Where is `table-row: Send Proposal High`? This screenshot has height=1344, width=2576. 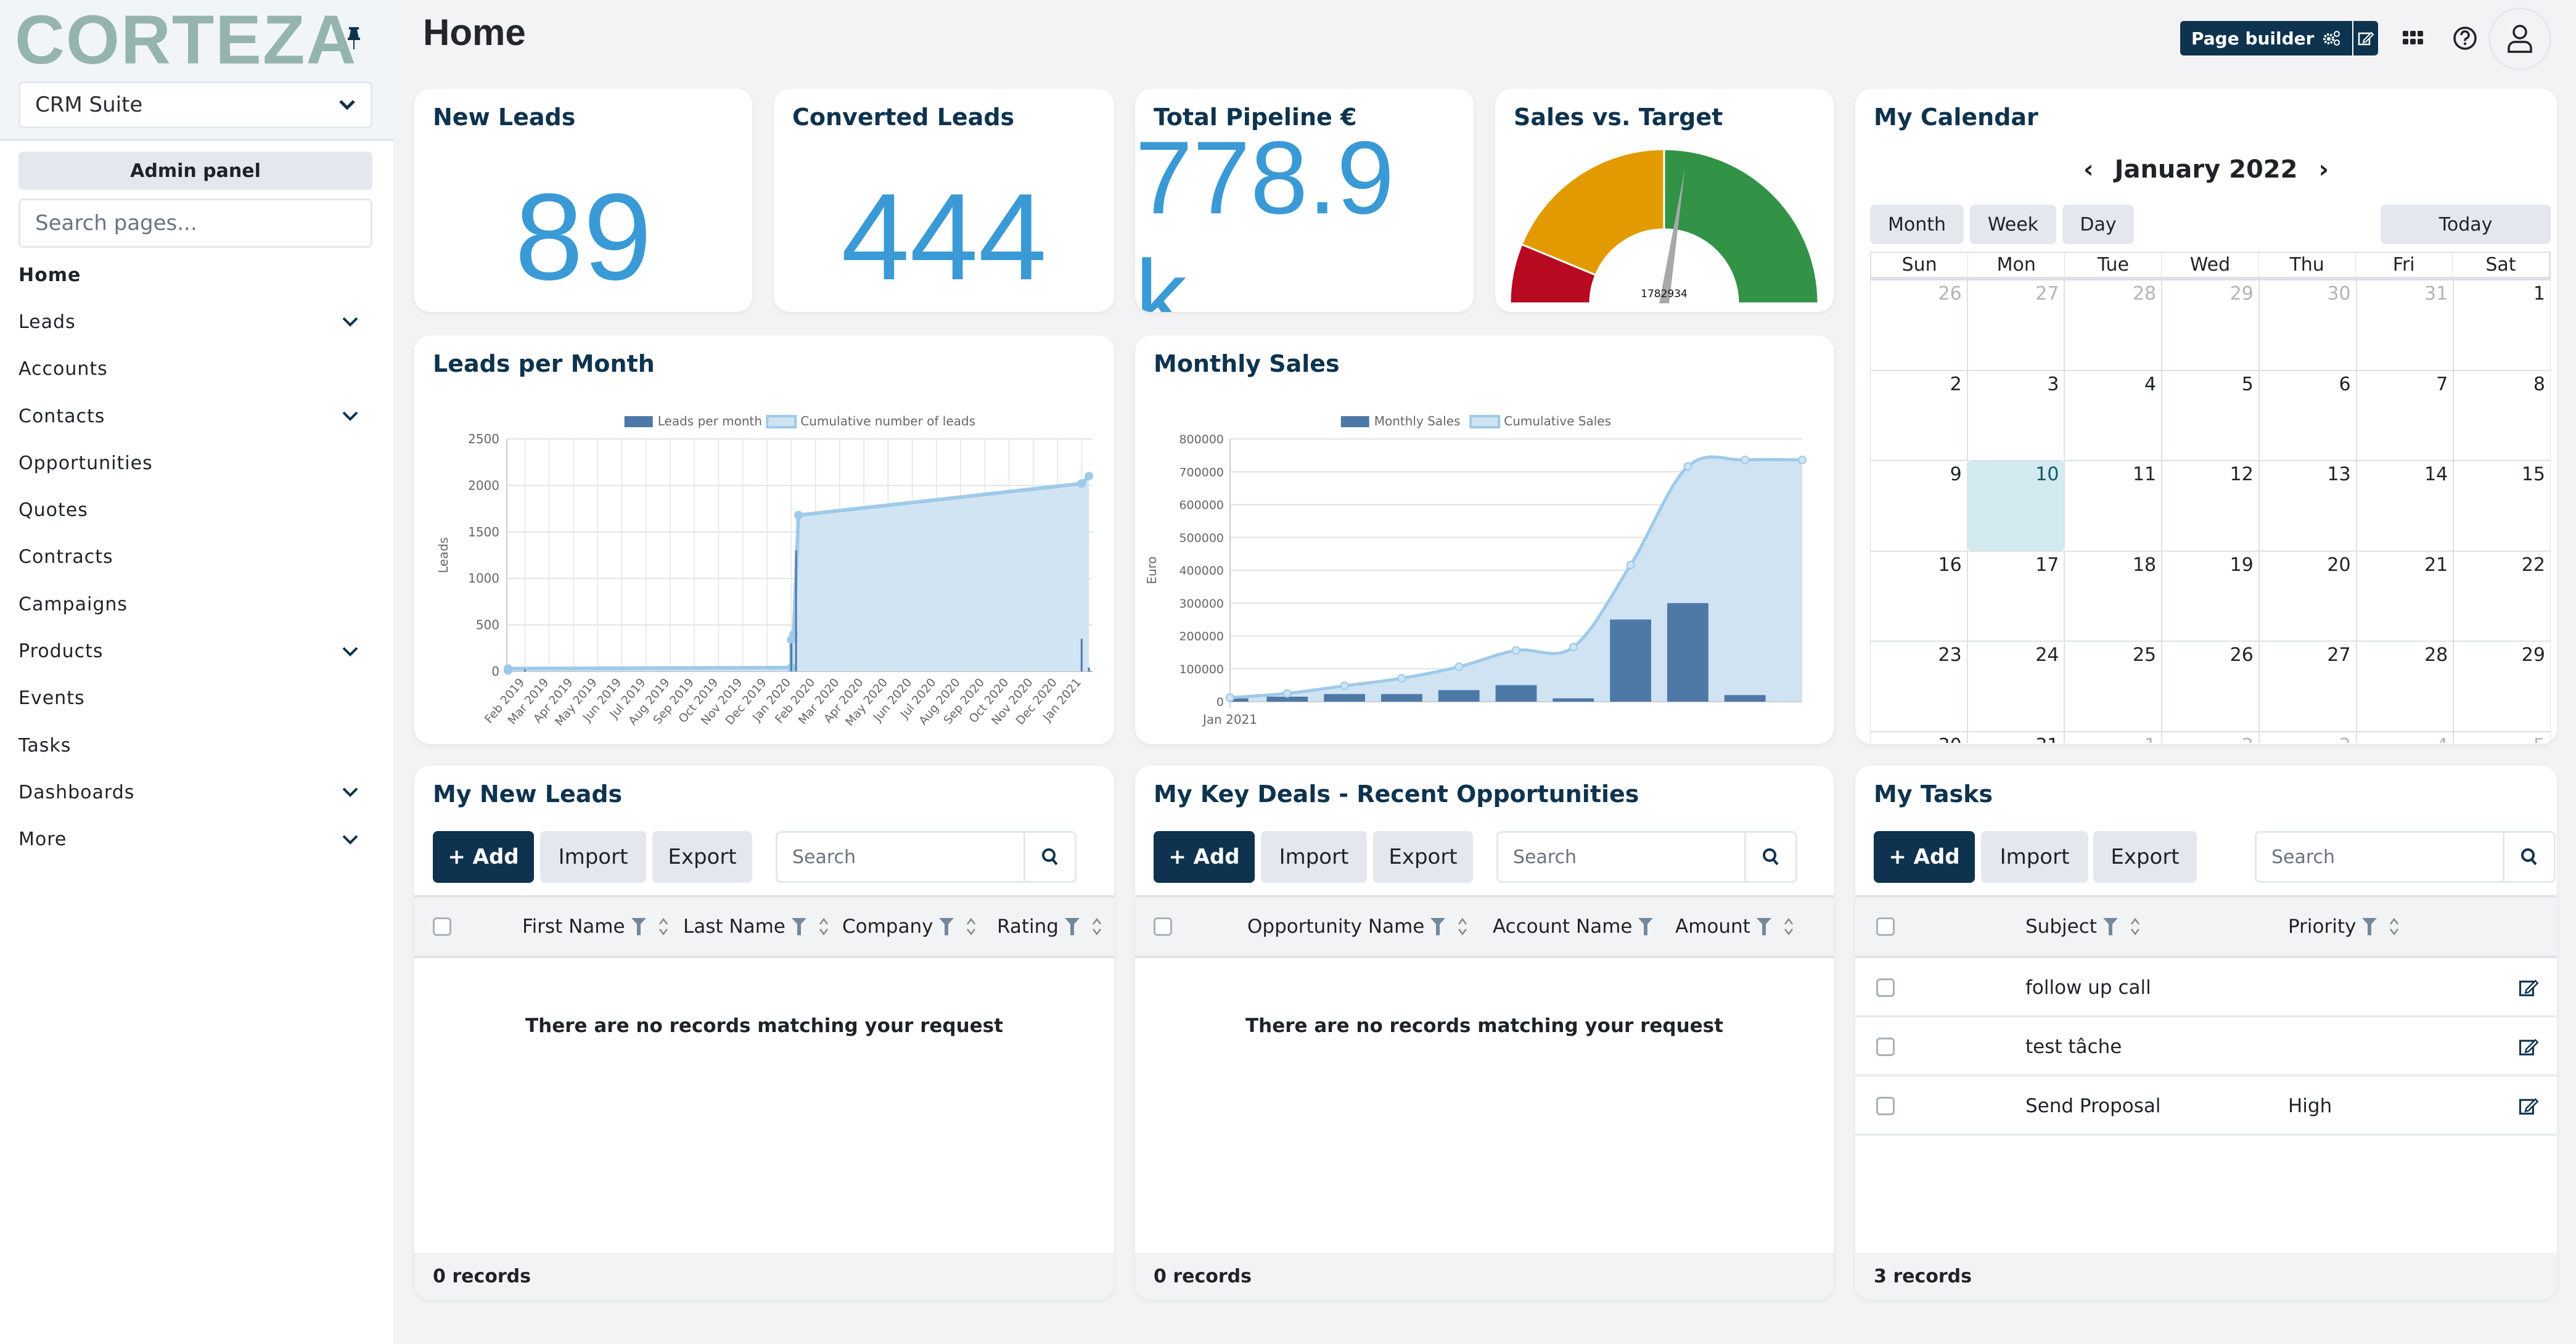 table-row: Send Proposal High is located at coordinates (2206, 1106).